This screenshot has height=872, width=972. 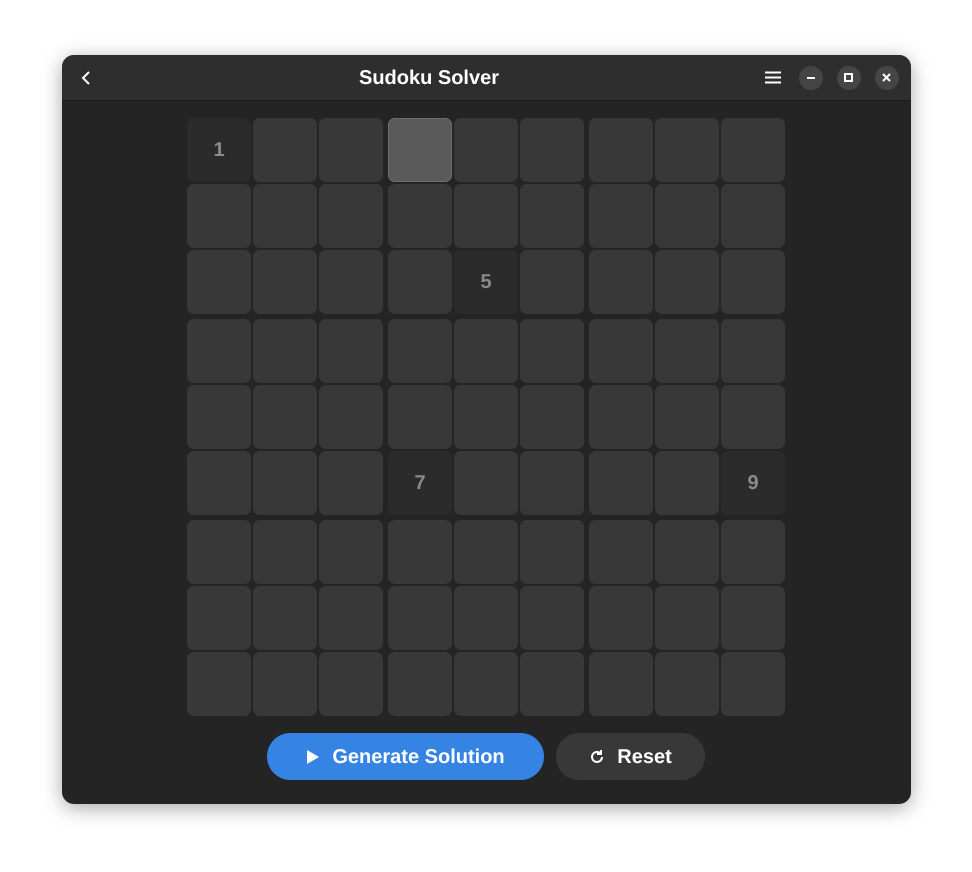 What do you see at coordinates (405, 756) in the screenshot?
I see `generate-button: Generate Solution` at bounding box center [405, 756].